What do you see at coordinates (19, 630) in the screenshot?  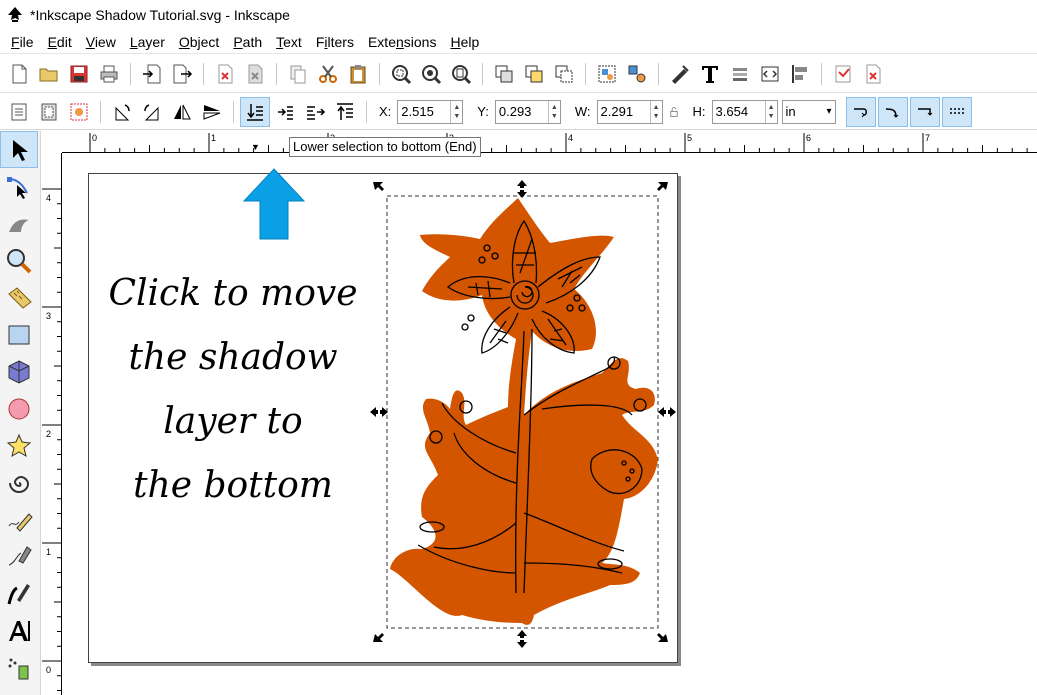 I see `text-tool` at bounding box center [19, 630].